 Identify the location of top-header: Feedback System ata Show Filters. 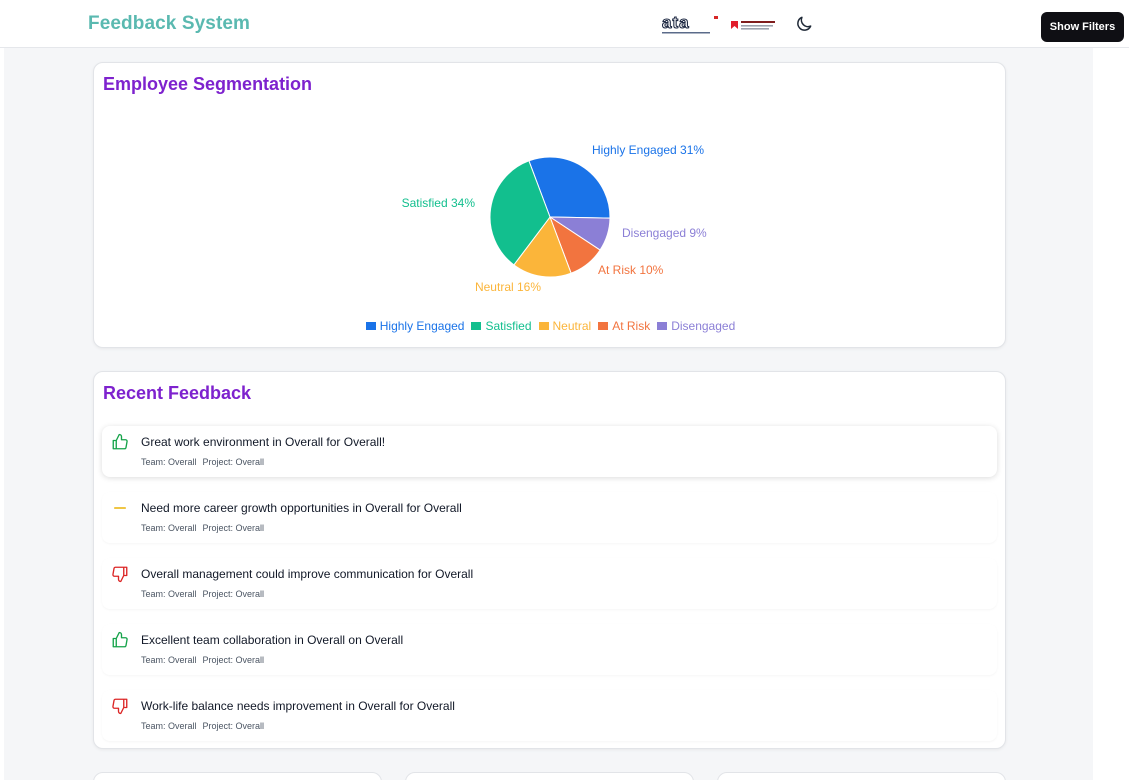
(564, 24).